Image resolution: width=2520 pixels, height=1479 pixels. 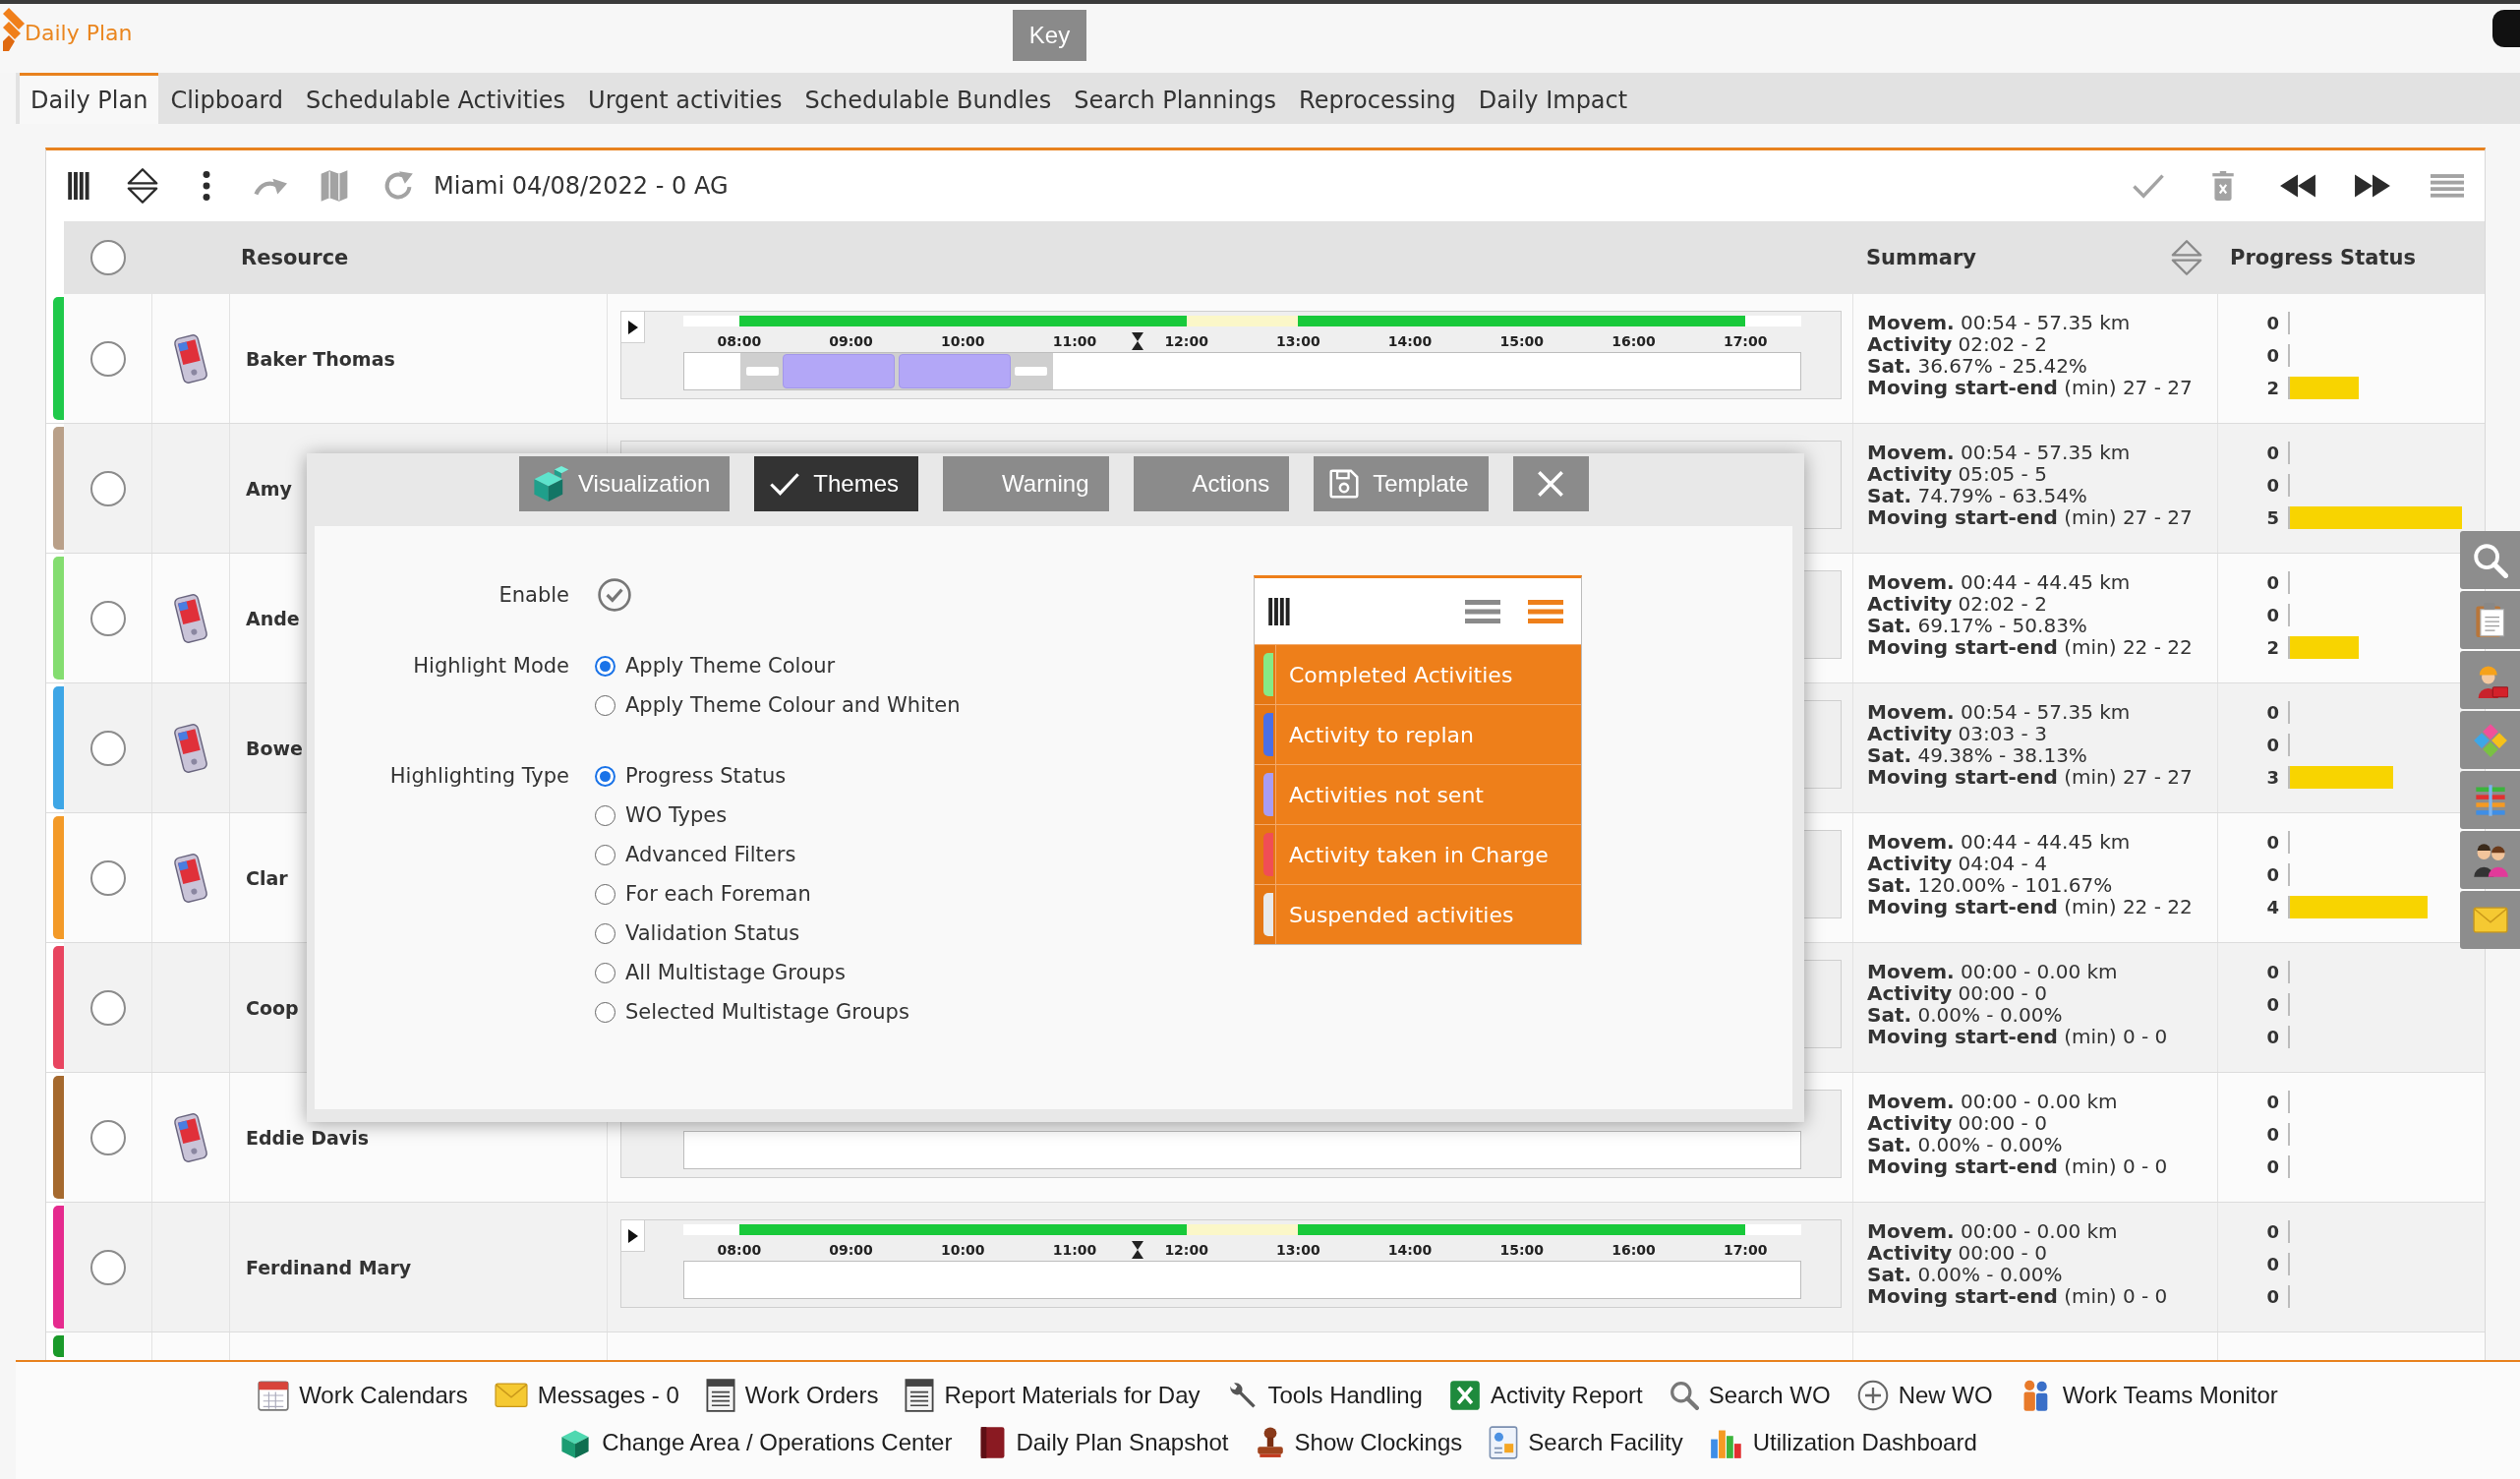 I want to click on summary-line: Sat. 69.17% - 50.83%, so click(x=1977, y=625).